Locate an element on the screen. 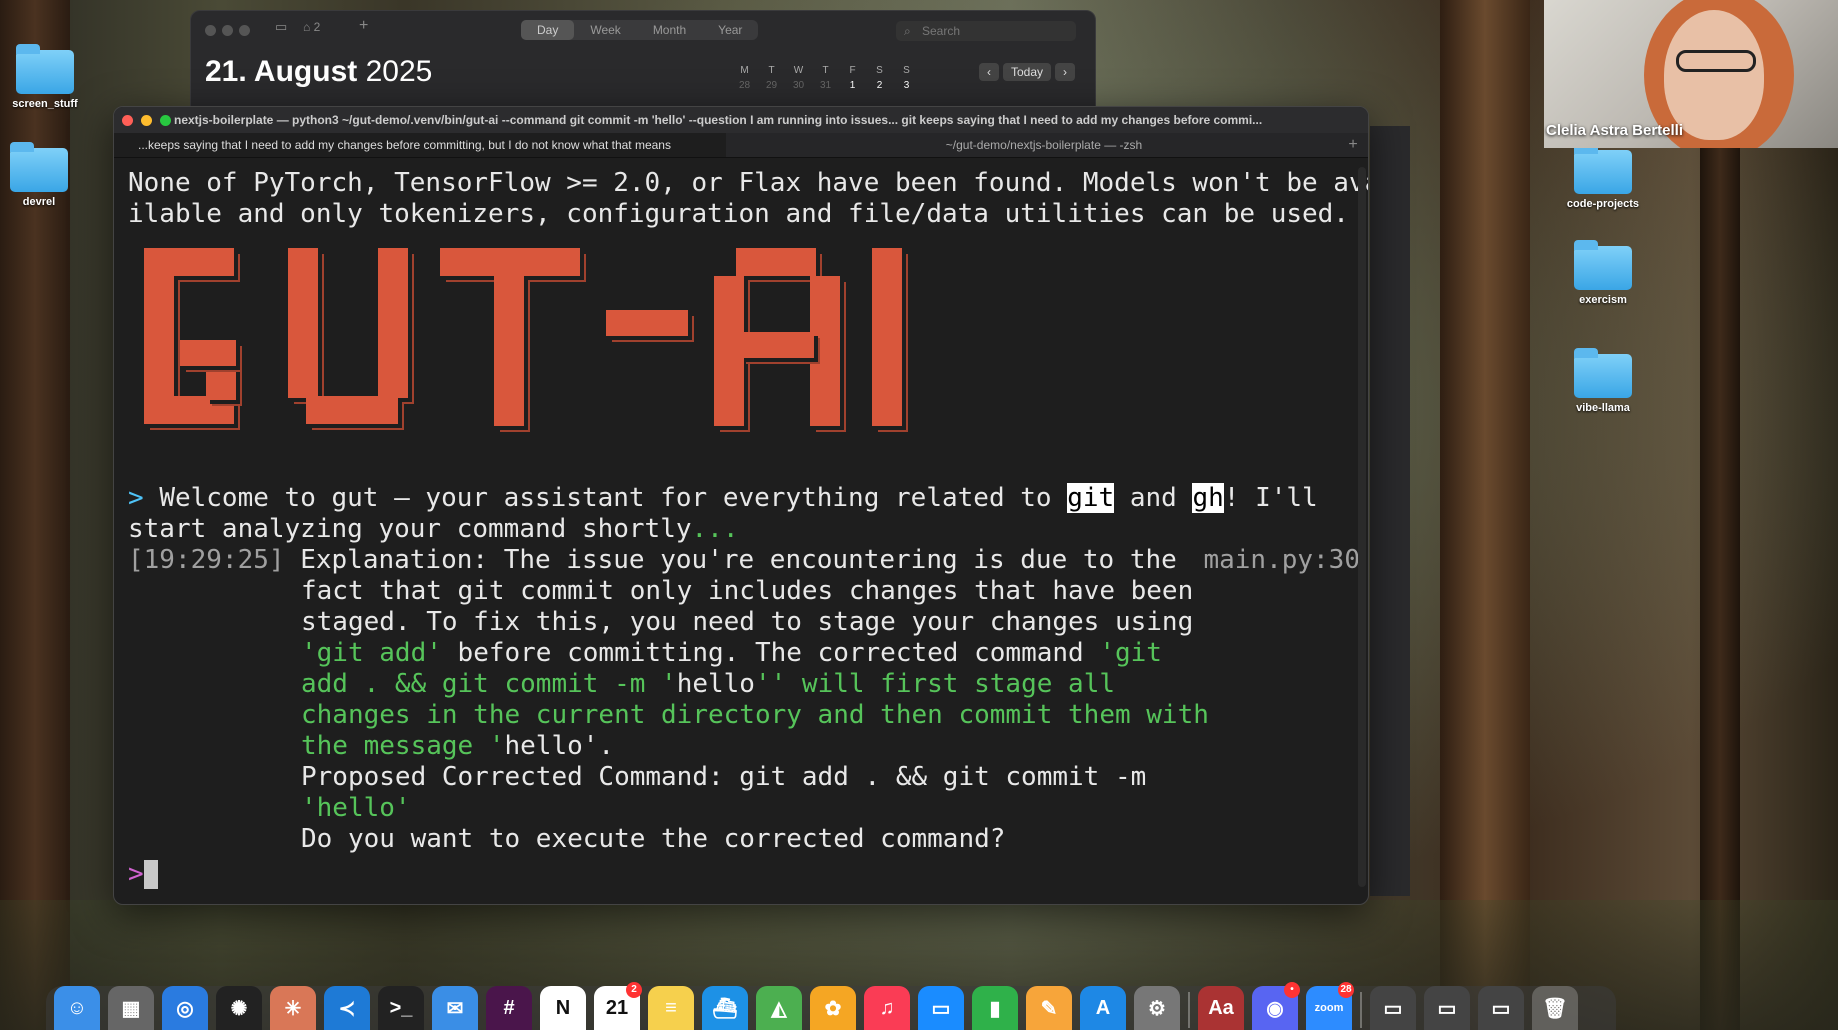 The width and height of the screenshot is (1838, 1030). gut-ai-ascii-banner is located at coordinates (742, 356).